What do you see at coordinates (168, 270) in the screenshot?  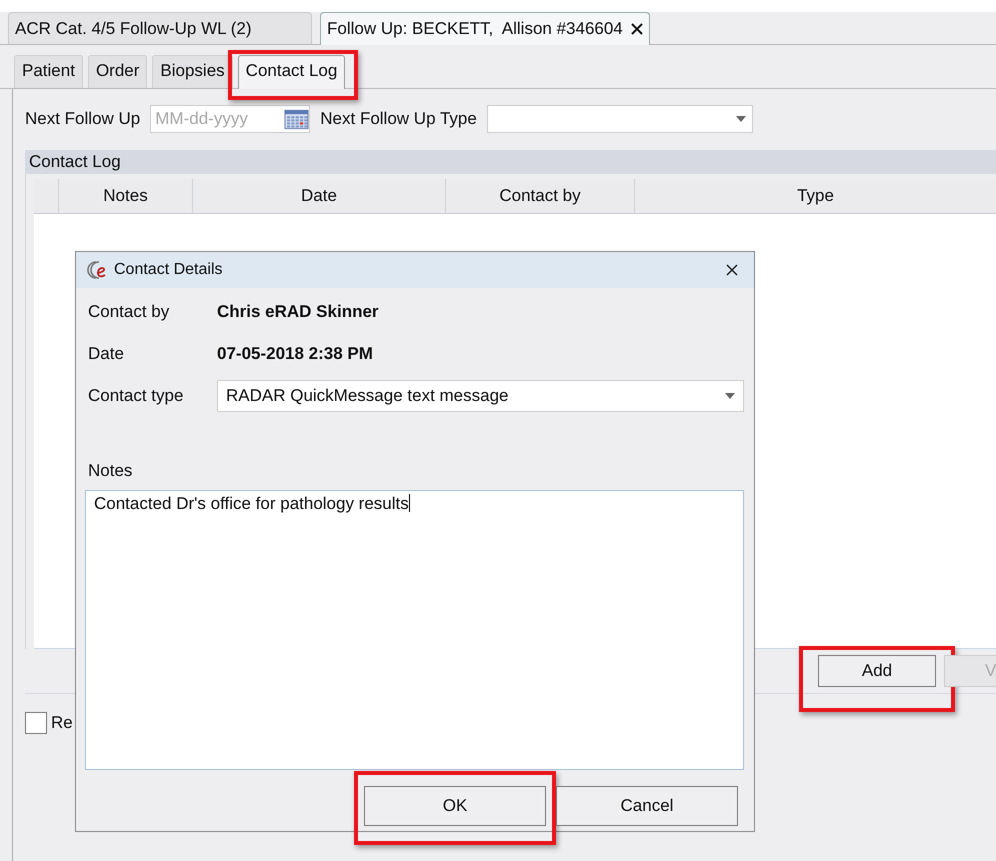 I see `dialog-title: Contact Details` at bounding box center [168, 270].